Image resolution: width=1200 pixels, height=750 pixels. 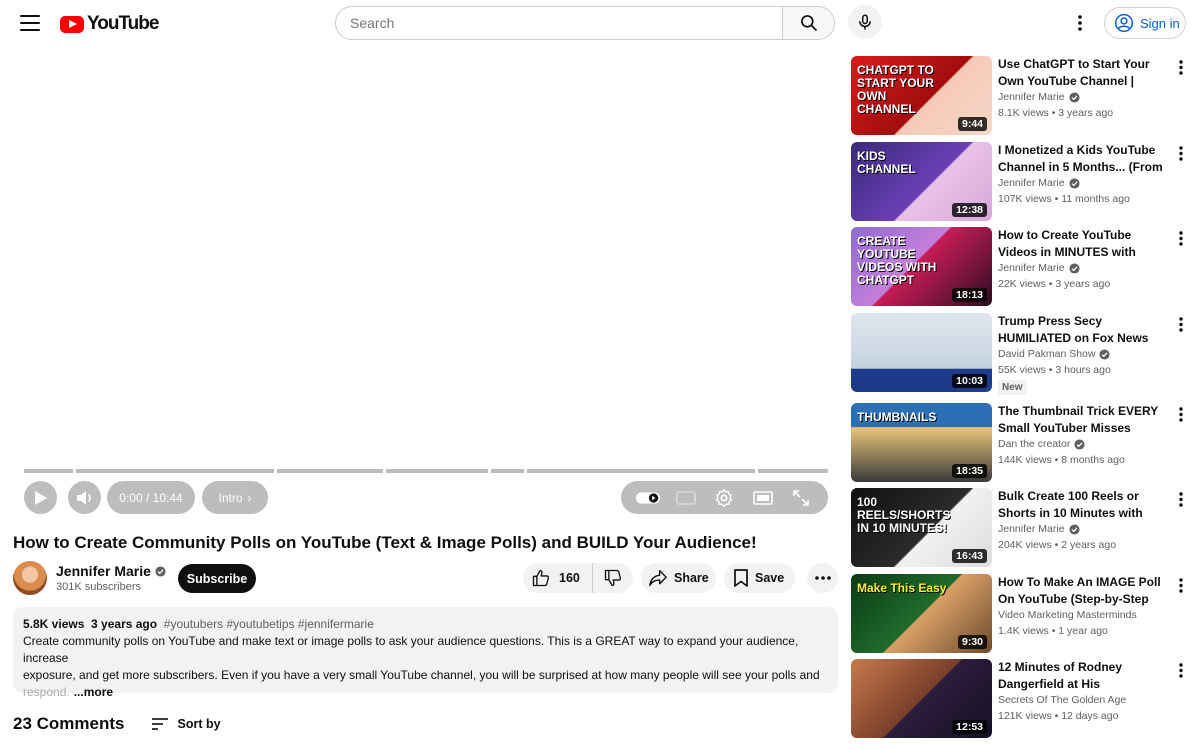 What do you see at coordinates (648, 498) in the screenshot?
I see `autoplay-toggle` at bounding box center [648, 498].